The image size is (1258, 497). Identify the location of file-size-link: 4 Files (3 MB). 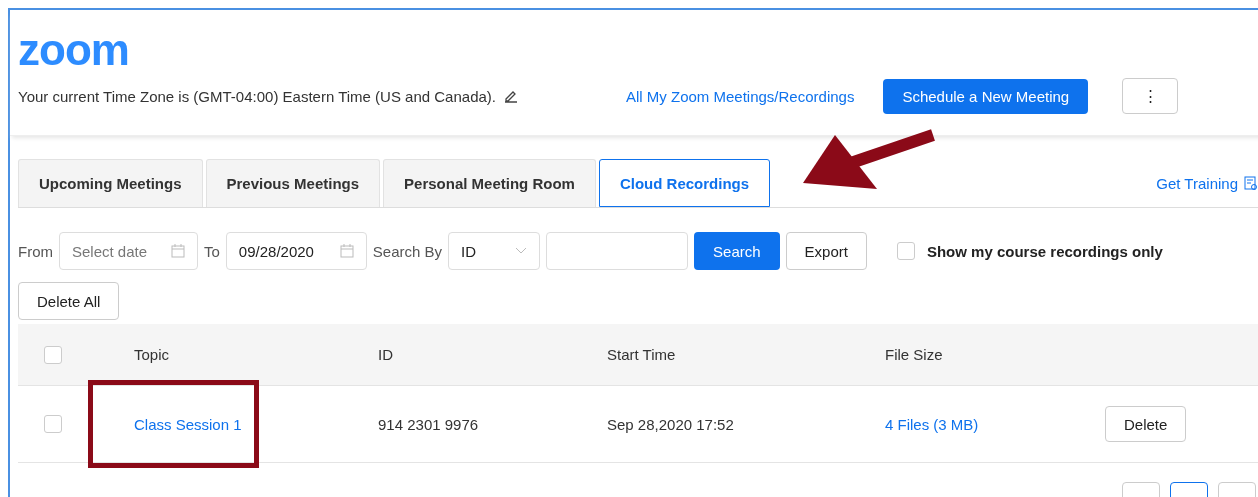
(995, 424).